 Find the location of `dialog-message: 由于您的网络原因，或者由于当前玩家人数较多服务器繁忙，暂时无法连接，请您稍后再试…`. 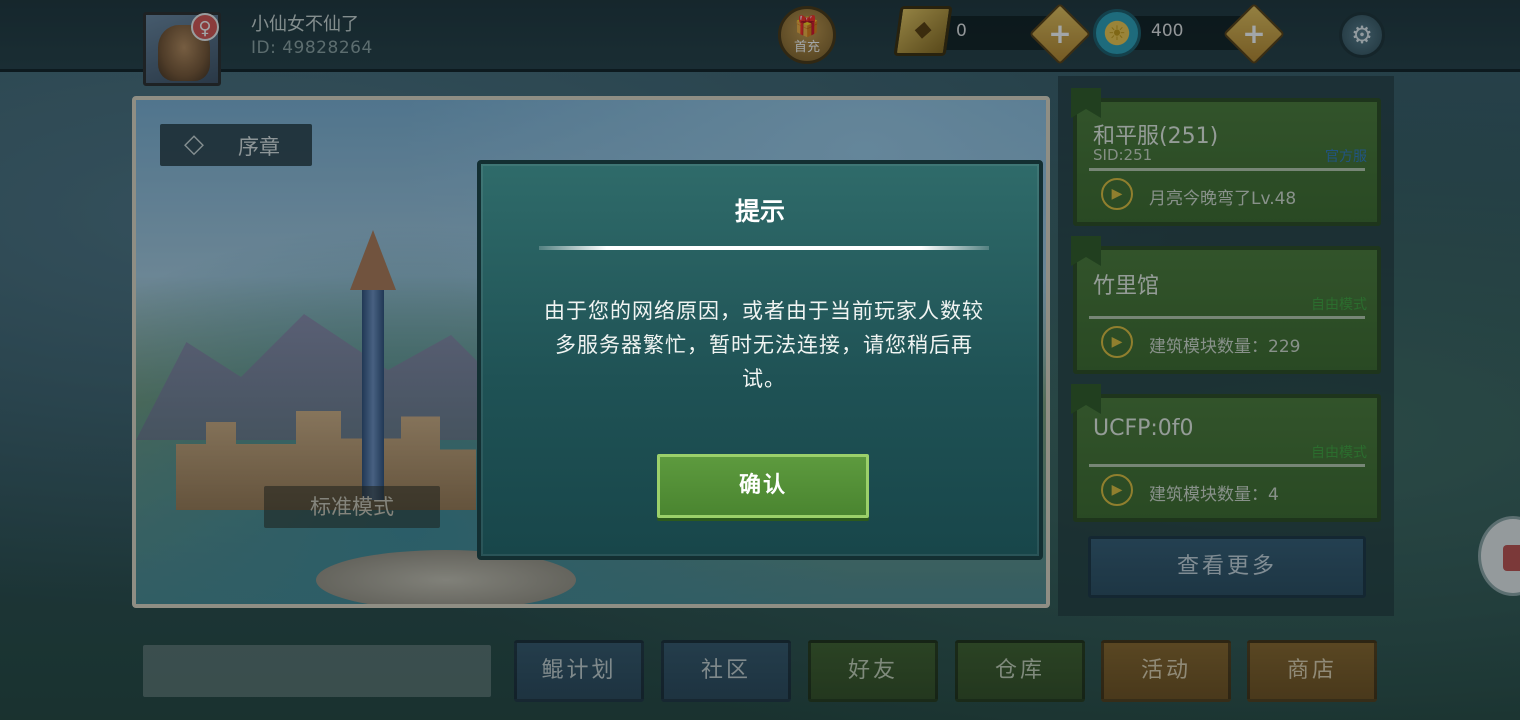

dialog-message: 由于您的网络原因，或者由于当前玩家人数较多服务器繁忙，暂时无法连接，请您稍后再试… is located at coordinates (764, 345).